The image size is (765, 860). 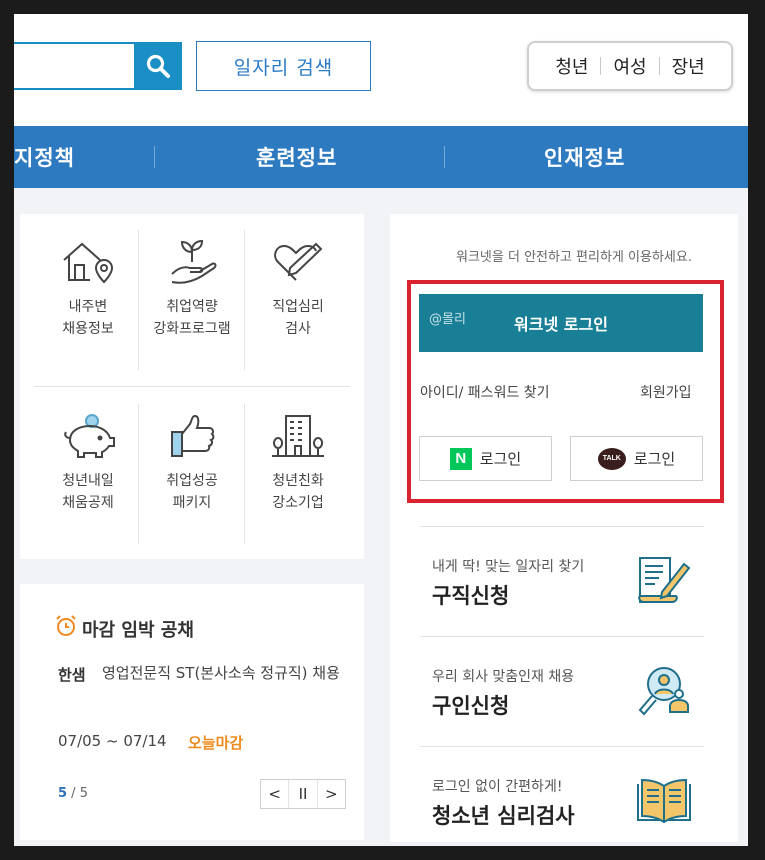 I want to click on service-label-line1: 청년친화, so click(x=298, y=481).